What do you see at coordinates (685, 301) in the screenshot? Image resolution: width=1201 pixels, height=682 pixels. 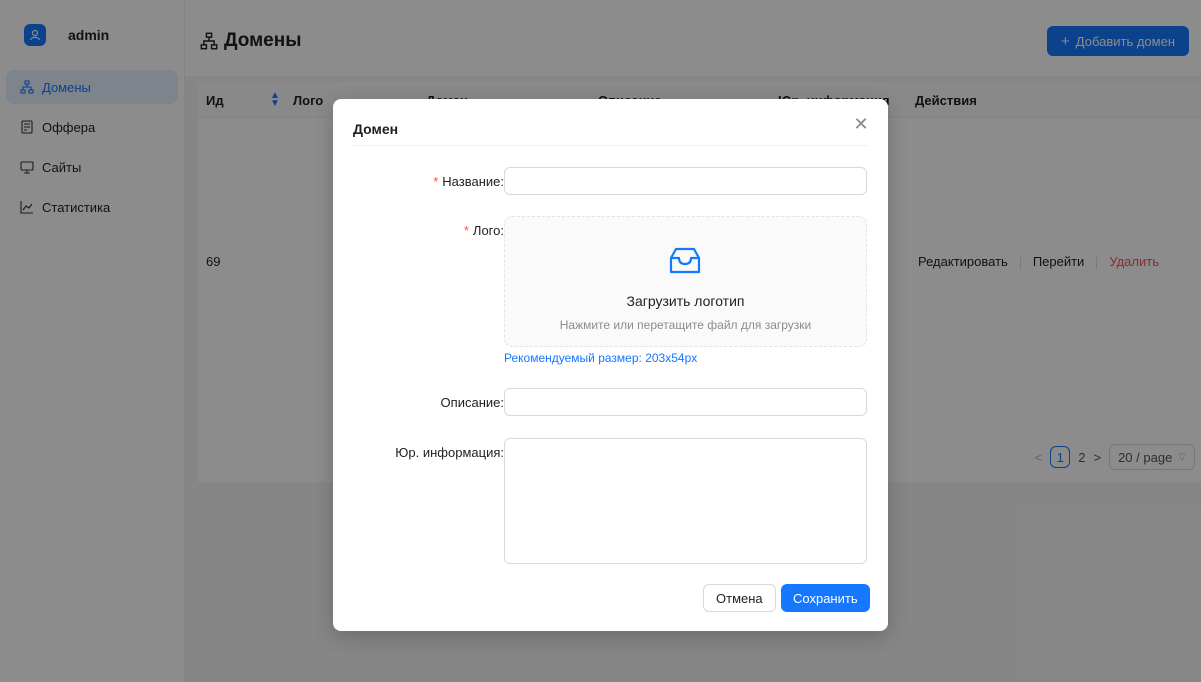 I see `upload-title: Загрузить логотип` at bounding box center [685, 301].